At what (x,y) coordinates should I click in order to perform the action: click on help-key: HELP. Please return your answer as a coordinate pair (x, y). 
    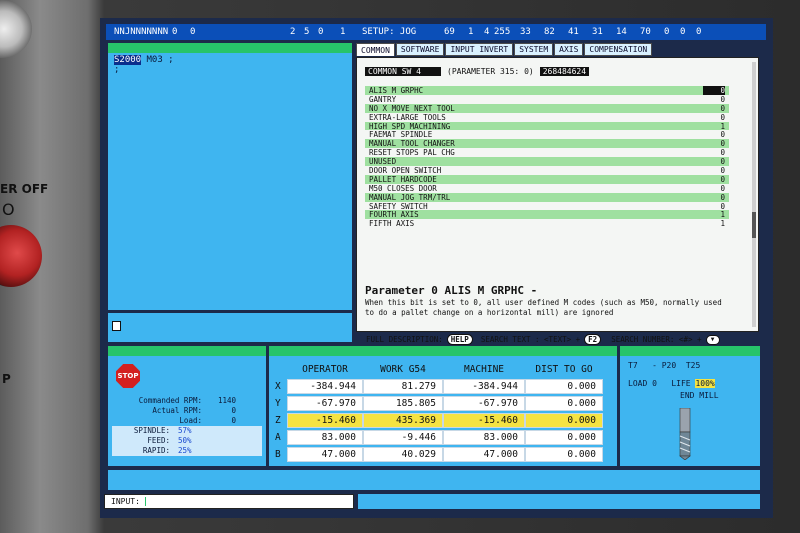
    Looking at the image, I should click on (459, 339).